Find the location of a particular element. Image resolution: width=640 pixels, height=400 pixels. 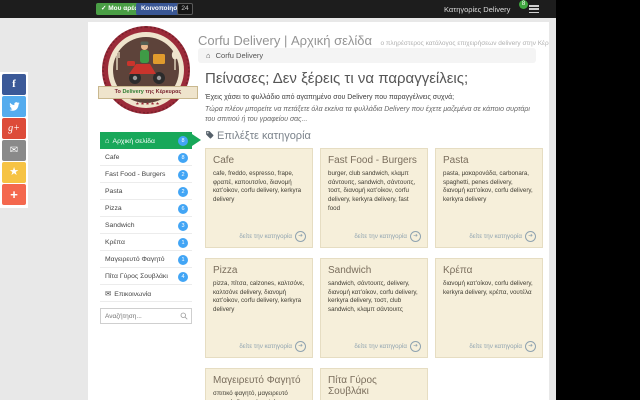

search-button is located at coordinates (184, 316).